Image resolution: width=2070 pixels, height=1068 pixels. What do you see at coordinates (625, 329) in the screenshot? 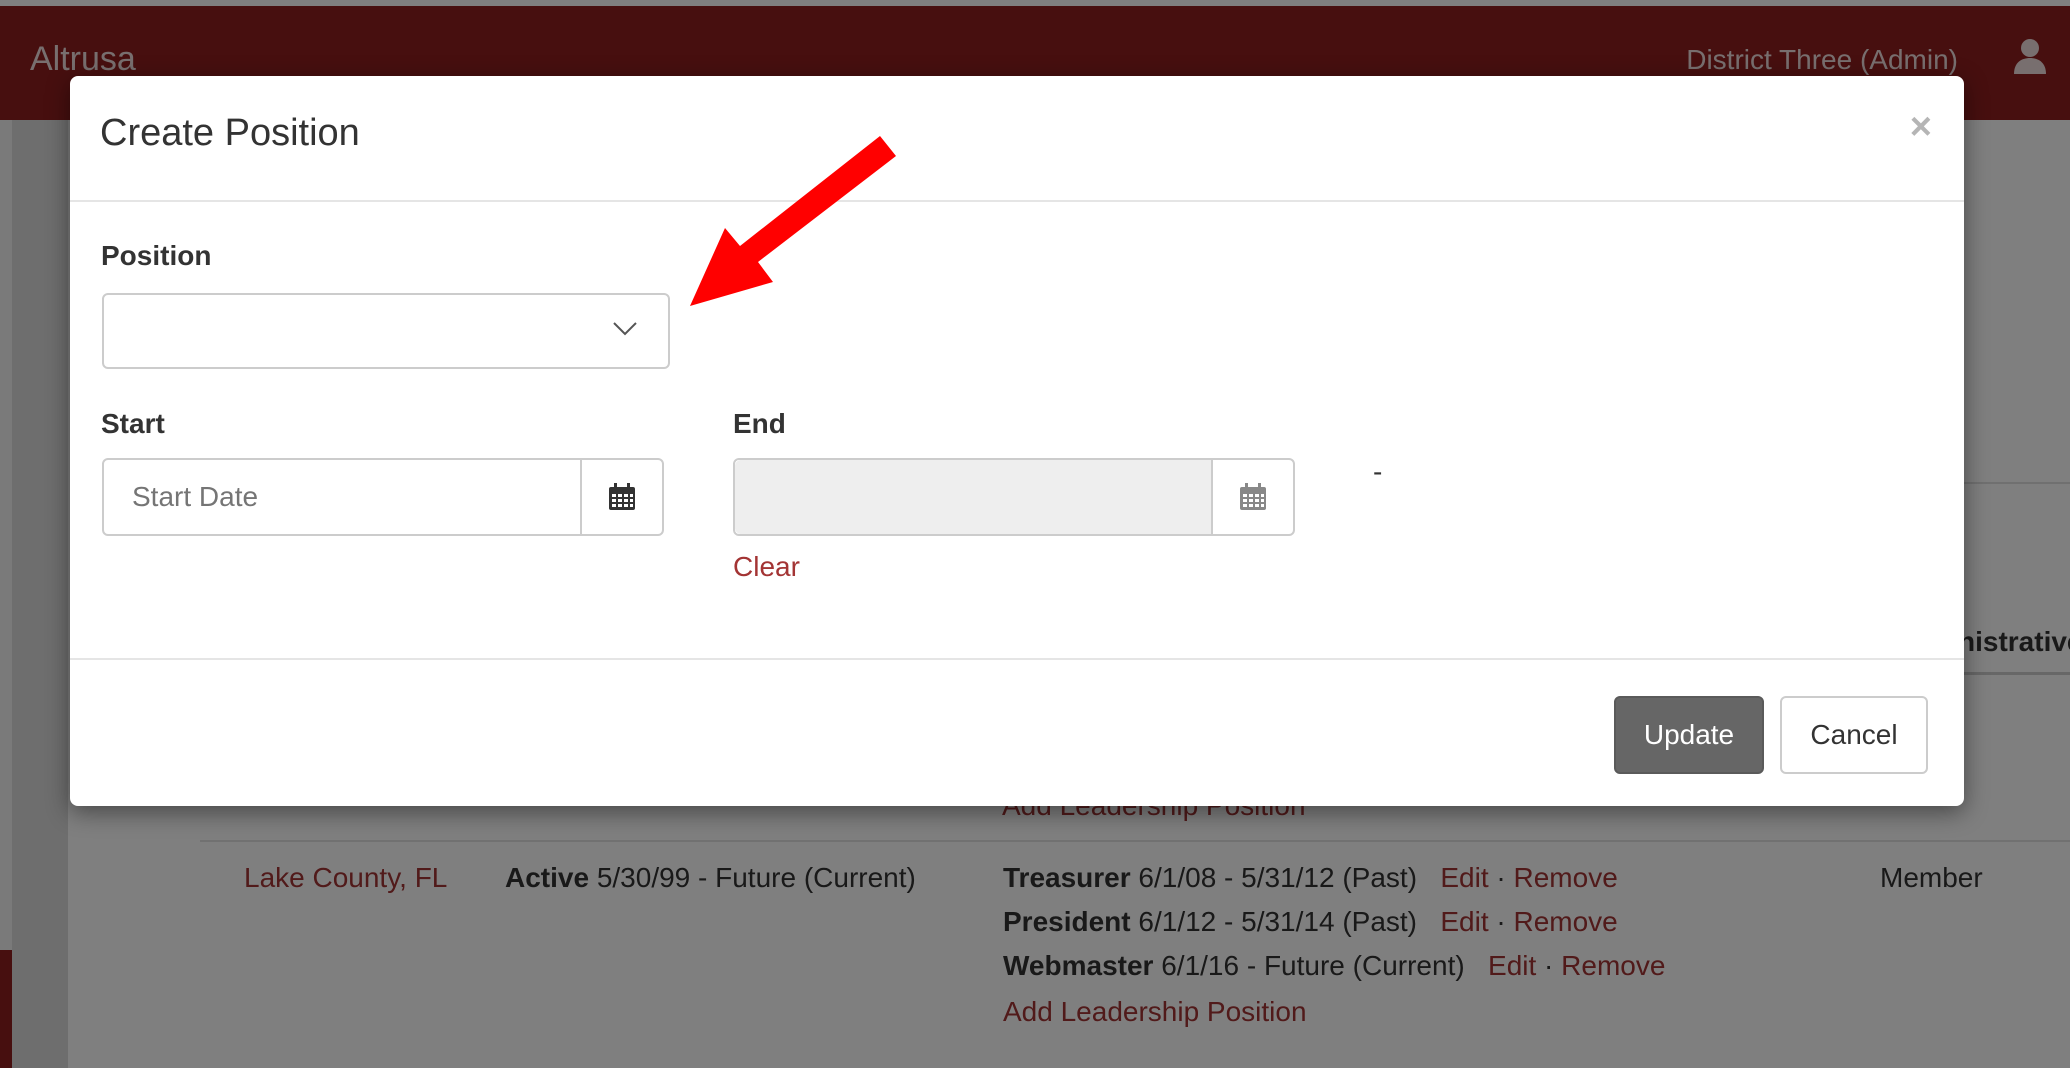
I see `chevron-down-icon` at bounding box center [625, 329].